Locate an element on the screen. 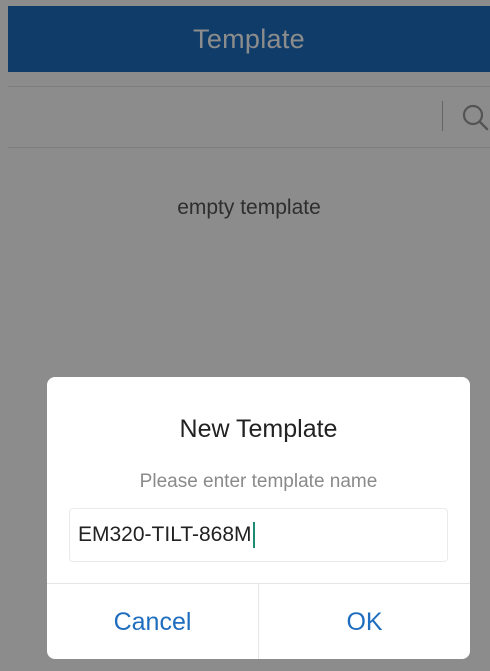 The image size is (490, 671). template-name-value: EM320-TILT-868M is located at coordinates (165, 534).